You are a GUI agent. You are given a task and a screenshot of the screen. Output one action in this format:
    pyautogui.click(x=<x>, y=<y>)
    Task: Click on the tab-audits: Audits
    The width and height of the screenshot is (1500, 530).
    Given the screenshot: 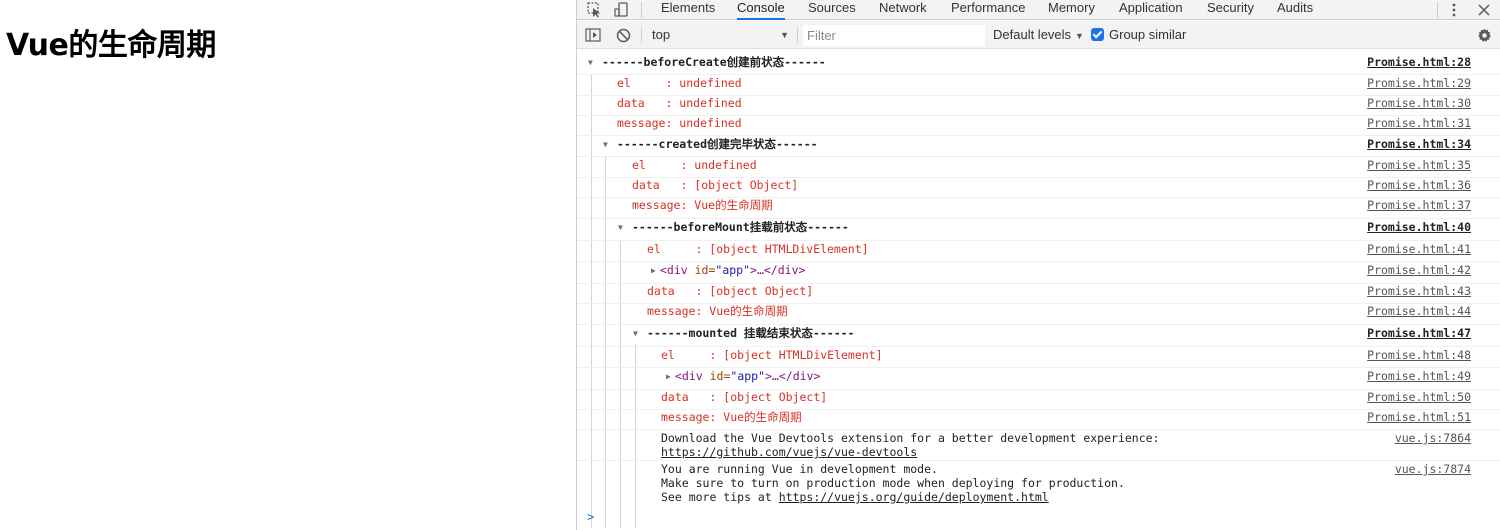 What is the action you would take?
    pyautogui.click(x=1295, y=10)
    